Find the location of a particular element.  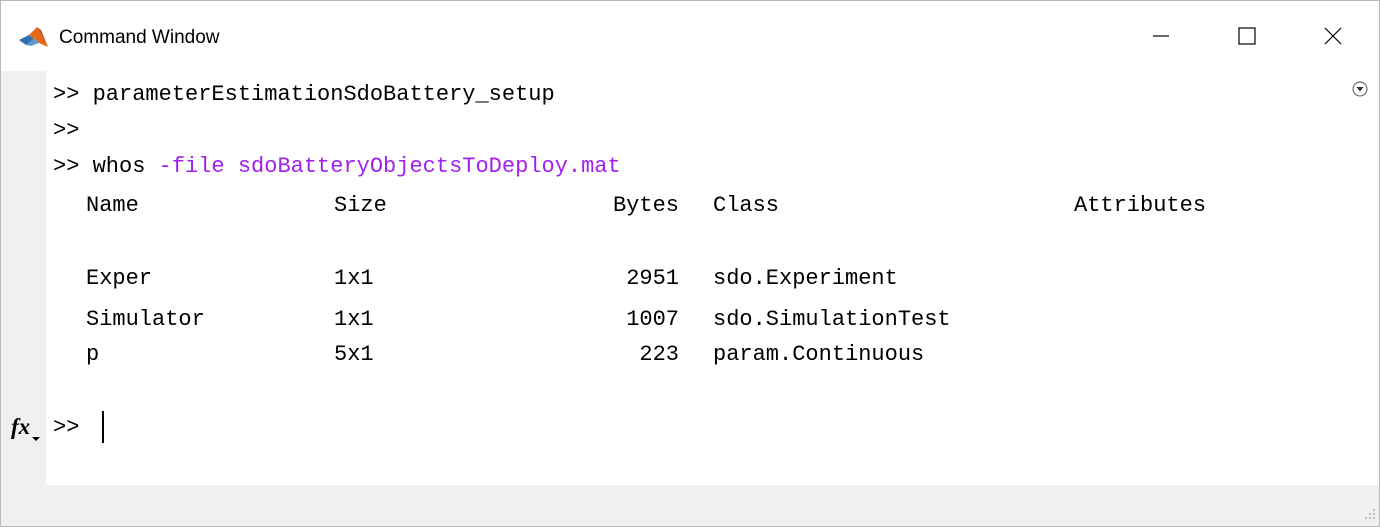

text-cursor is located at coordinates (103, 427).